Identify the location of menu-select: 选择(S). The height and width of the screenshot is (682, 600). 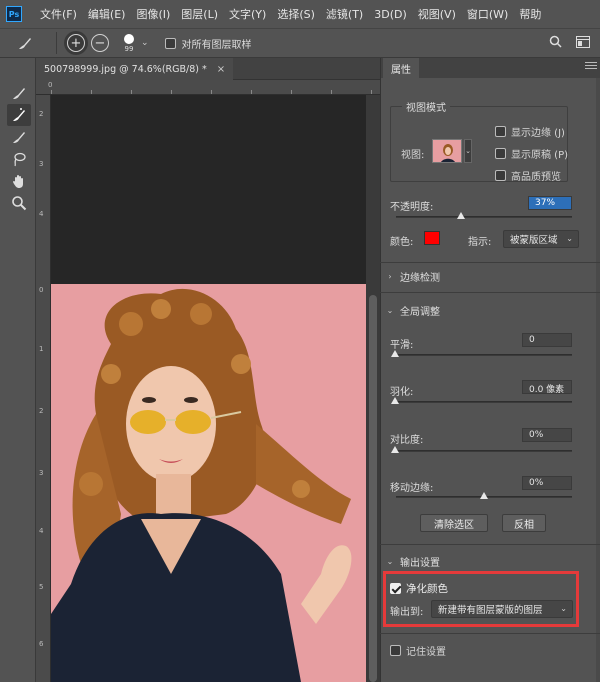
(296, 14).